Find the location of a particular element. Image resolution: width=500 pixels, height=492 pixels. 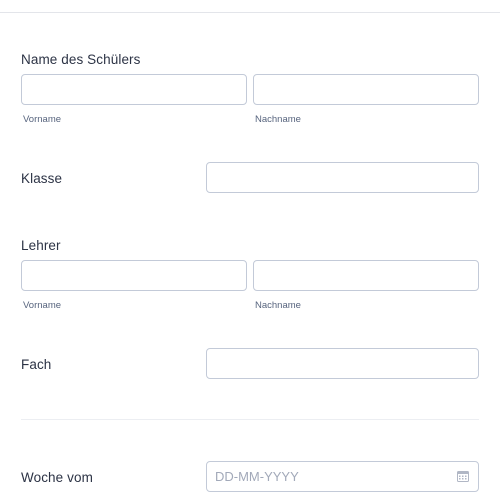

teacher-label: Lehrer is located at coordinates (41, 245).